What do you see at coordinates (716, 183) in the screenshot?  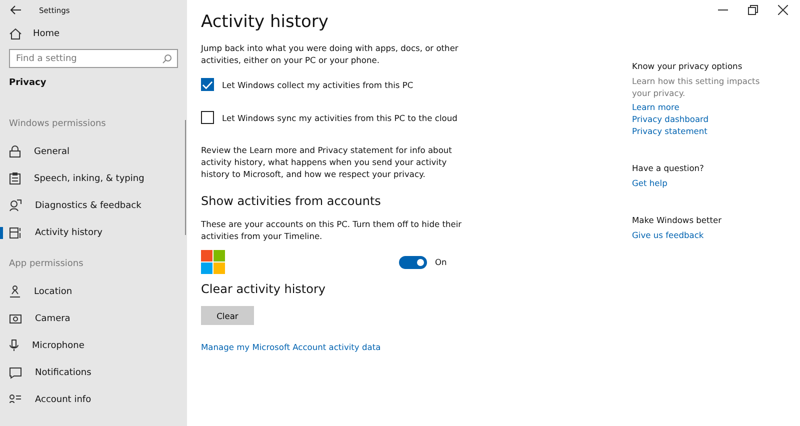 I see `aside-link: Get help` at bounding box center [716, 183].